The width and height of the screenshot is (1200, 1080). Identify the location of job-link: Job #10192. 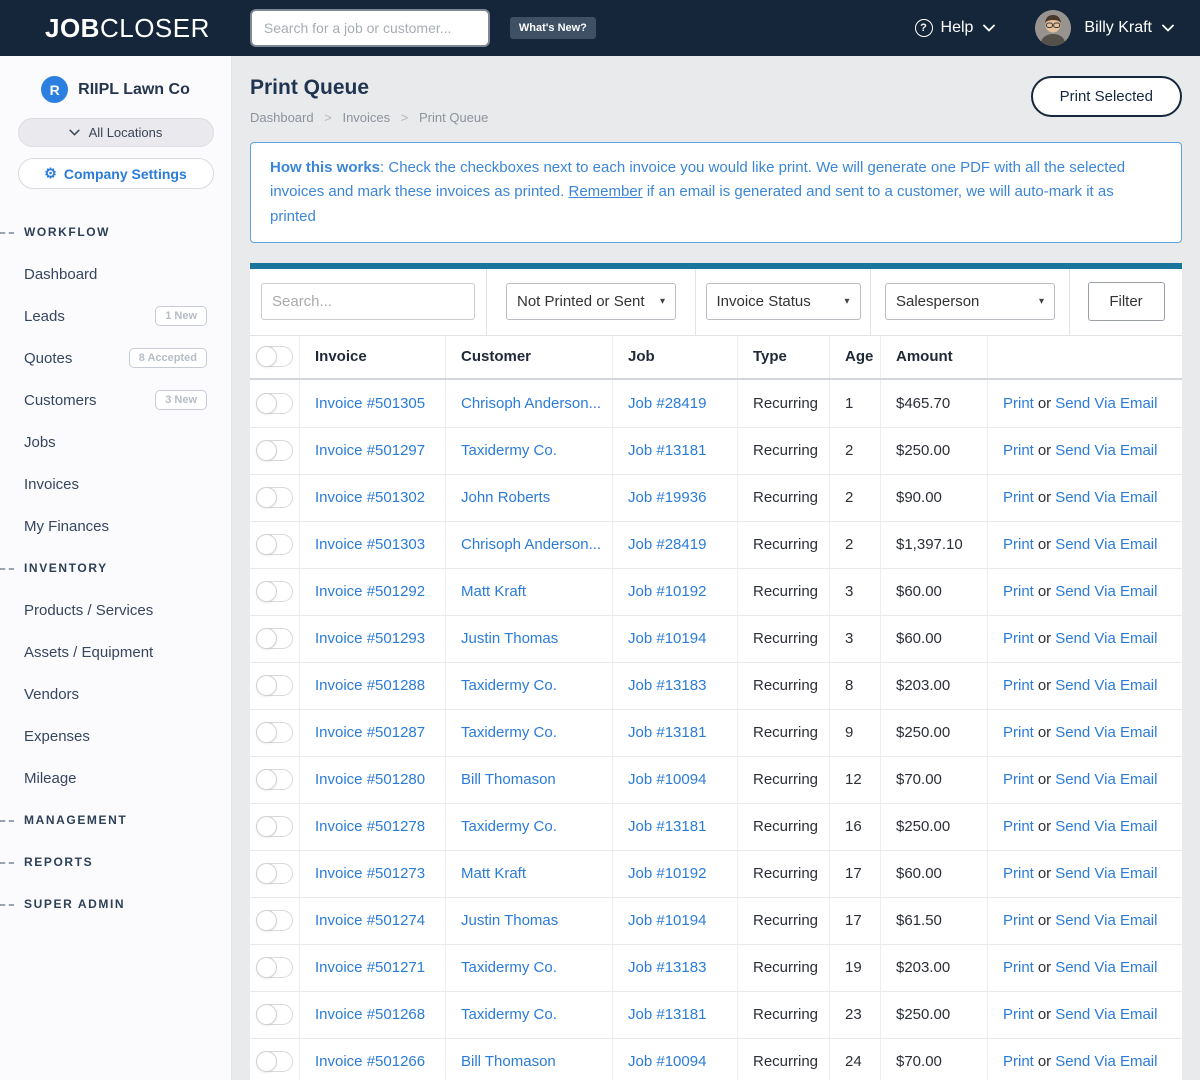
(667, 873).